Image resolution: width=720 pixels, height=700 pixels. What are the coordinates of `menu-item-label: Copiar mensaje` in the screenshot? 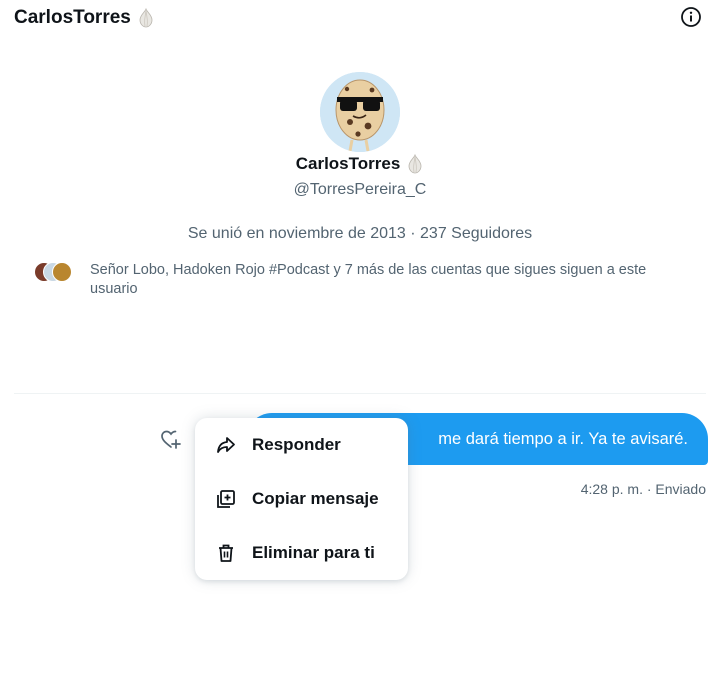 It's located at (315, 498).